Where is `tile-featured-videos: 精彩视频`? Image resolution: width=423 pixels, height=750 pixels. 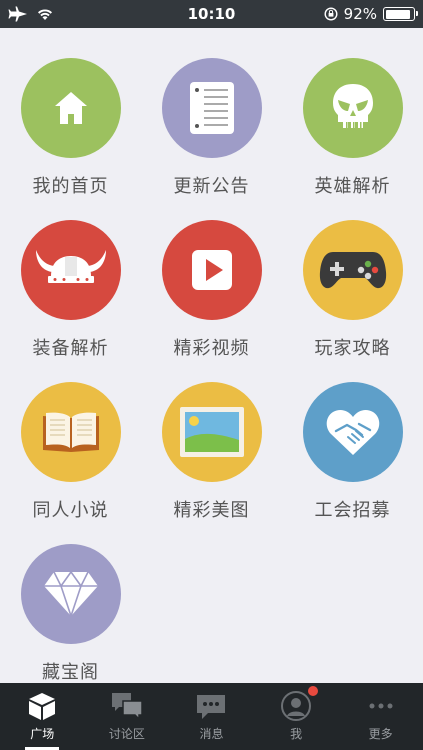 tile-featured-videos: 精彩视频 is located at coordinates (211, 301).